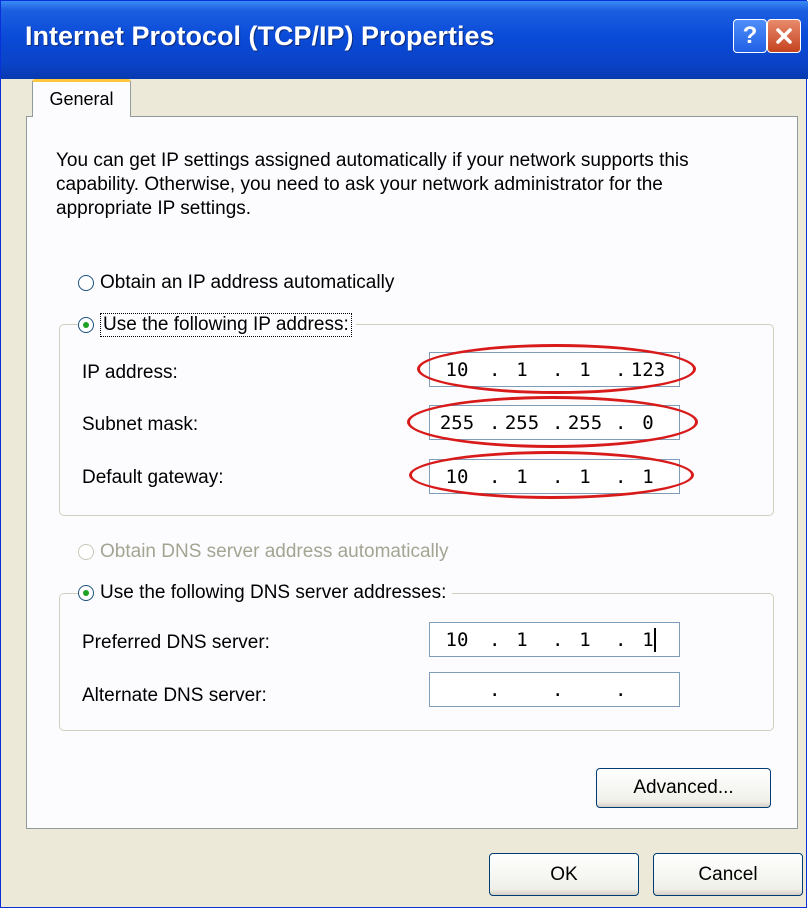 This screenshot has width=809, height=910. What do you see at coordinates (554, 422) in the screenshot?
I see `subnet-mask-input: 255 . 255 . 255 . 0` at bounding box center [554, 422].